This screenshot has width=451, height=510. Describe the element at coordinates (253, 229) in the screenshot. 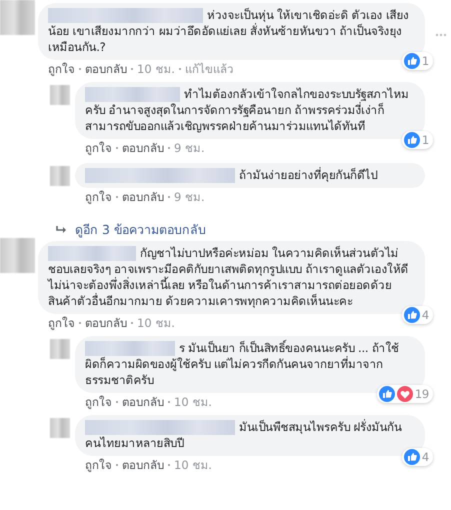

I see `view-more-replies-link: ดูอีก 3 ข้อความตอบกลับ` at that location.